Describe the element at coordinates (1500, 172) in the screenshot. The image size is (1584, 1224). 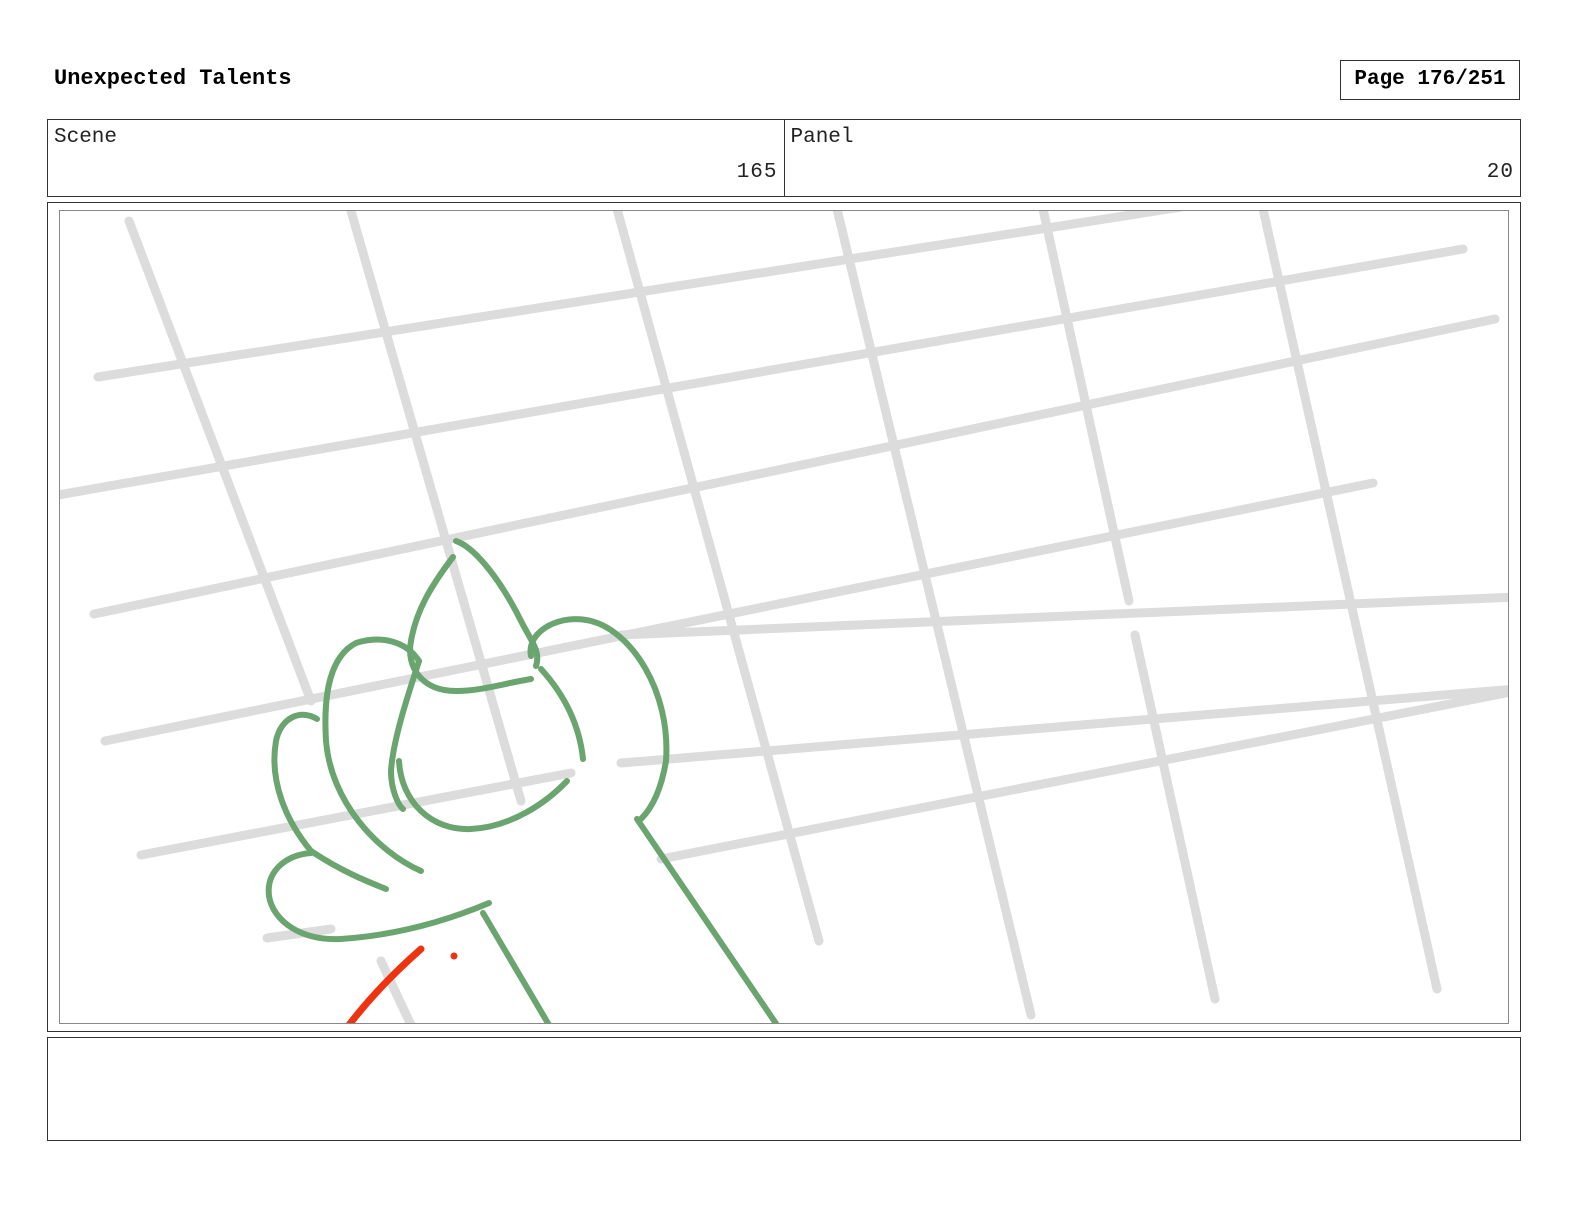
I see `panel-number: 20` at that location.